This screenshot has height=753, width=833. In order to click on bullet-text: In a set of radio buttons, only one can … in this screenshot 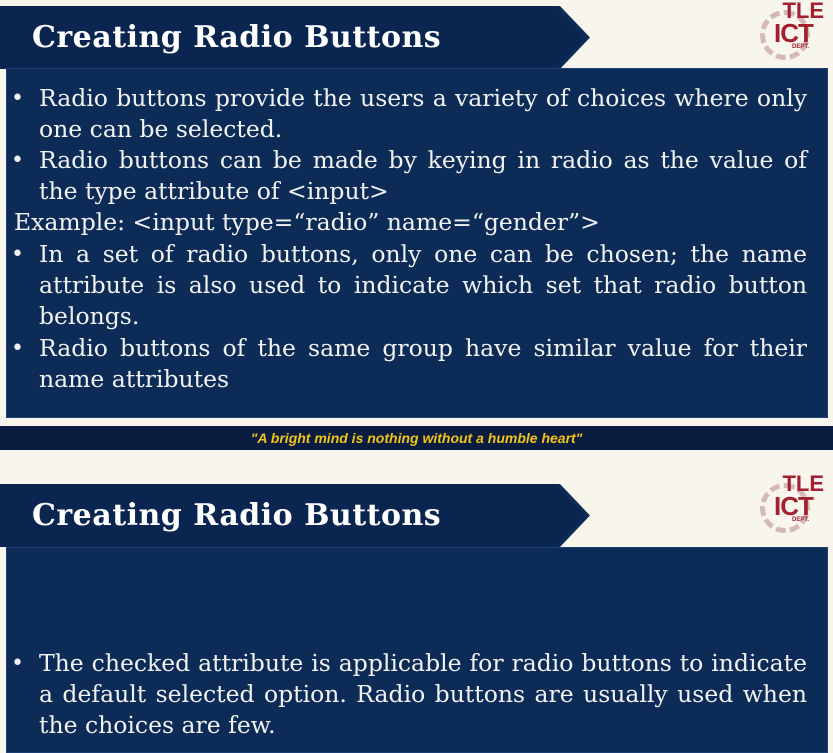, I will do `click(423, 285)`.